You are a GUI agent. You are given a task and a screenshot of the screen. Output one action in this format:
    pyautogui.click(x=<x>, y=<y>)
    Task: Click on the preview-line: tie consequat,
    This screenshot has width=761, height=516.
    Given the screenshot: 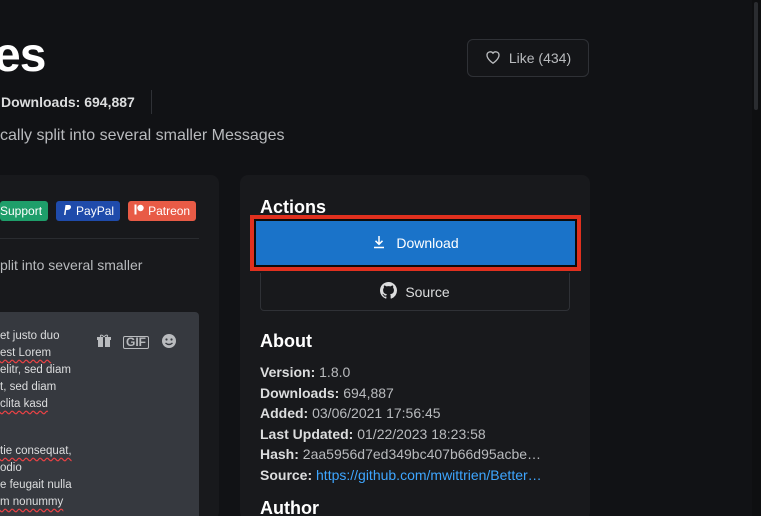 What is the action you would take?
    pyautogui.click(x=36, y=451)
    